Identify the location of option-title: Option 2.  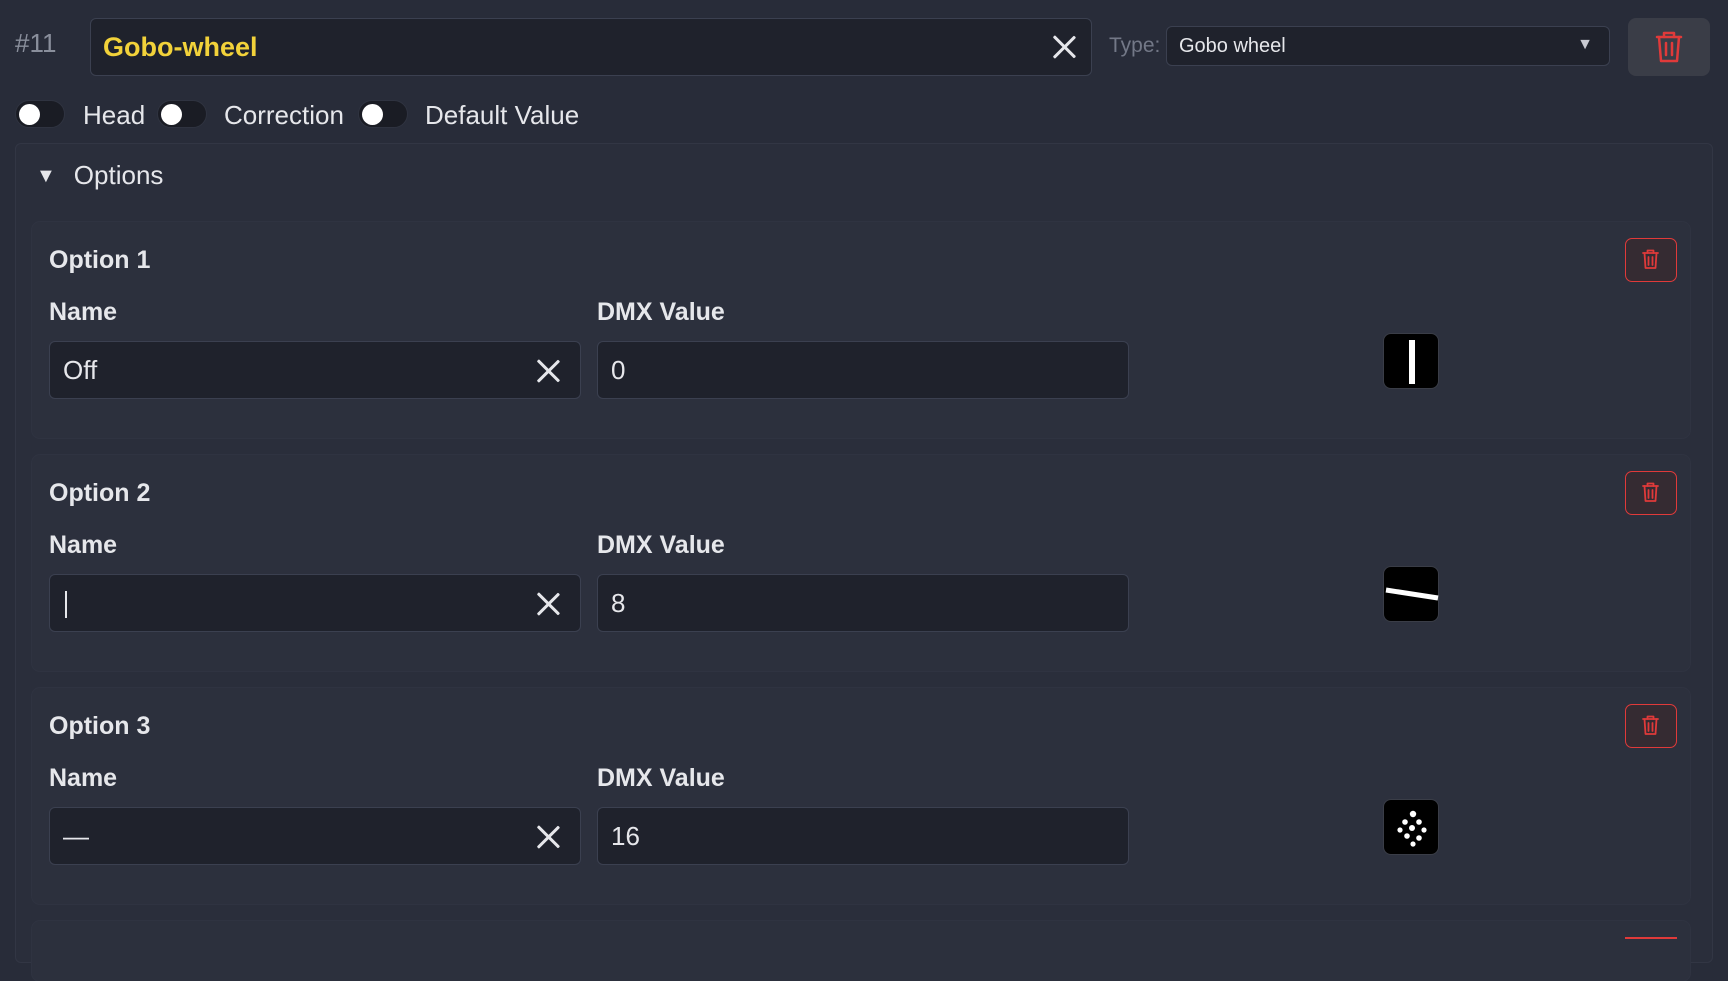
(100, 493).